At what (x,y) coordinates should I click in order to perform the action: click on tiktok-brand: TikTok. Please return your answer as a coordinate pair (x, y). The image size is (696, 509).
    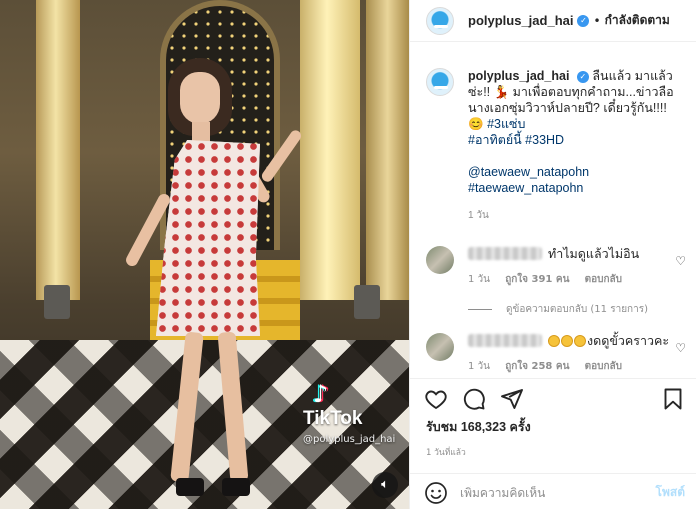
    Looking at the image, I should click on (333, 418).